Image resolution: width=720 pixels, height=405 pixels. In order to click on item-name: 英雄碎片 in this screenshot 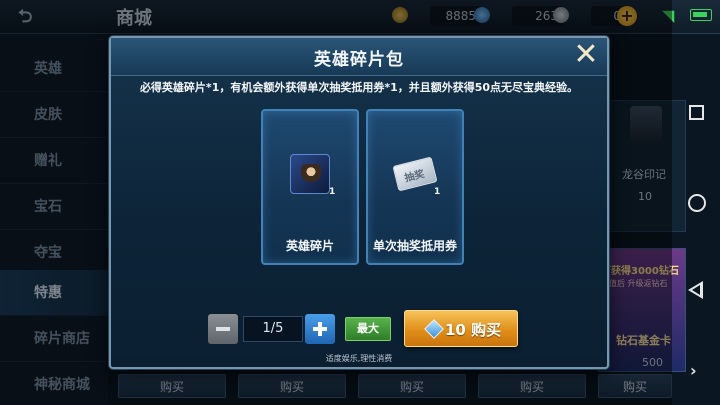, I will do `click(309, 246)`.